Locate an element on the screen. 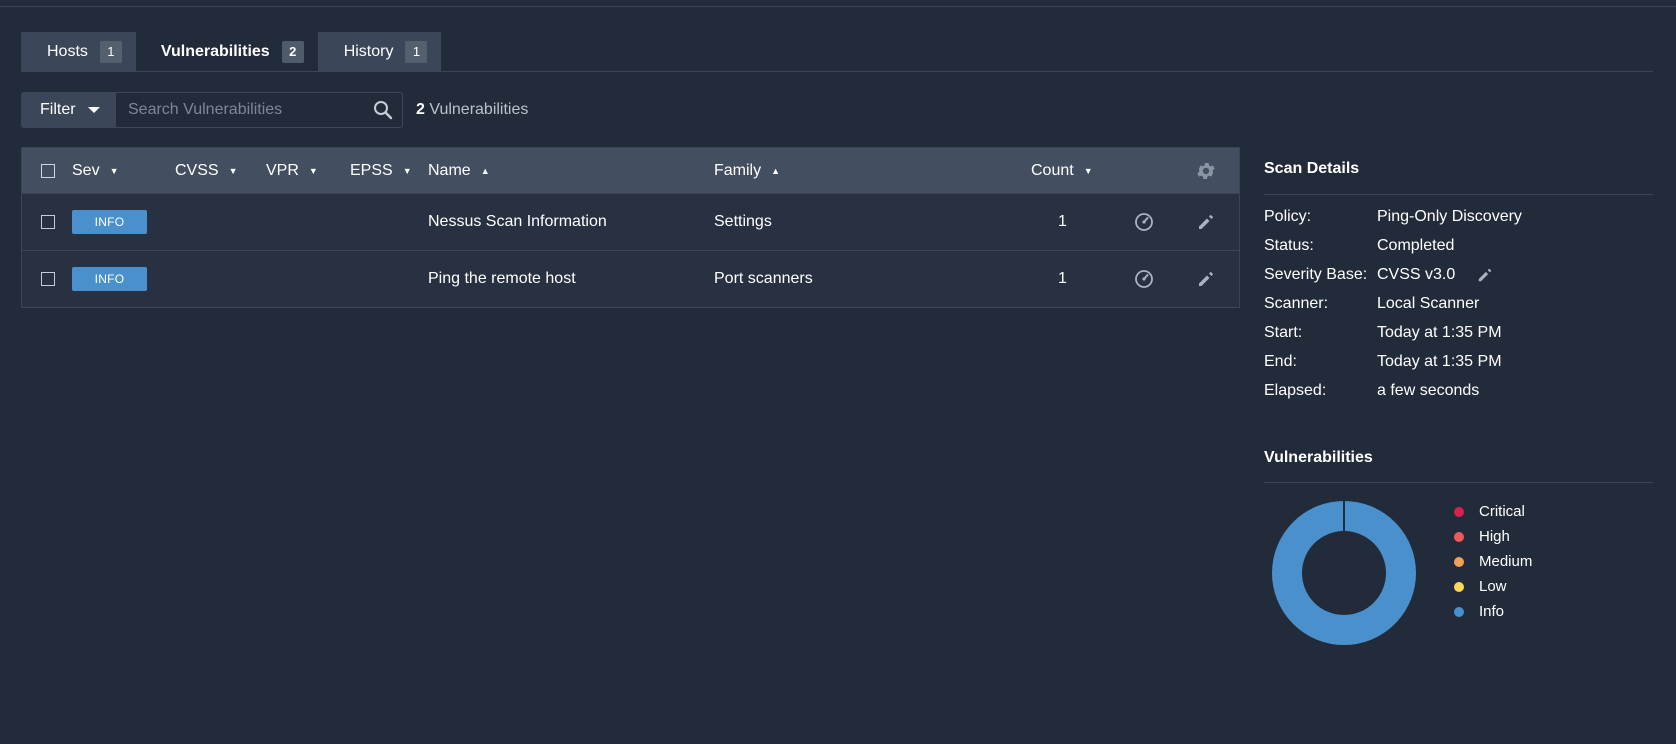 This screenshot has width=1676, height=744. column-name-label: Name is located at coordinates (449, 170).